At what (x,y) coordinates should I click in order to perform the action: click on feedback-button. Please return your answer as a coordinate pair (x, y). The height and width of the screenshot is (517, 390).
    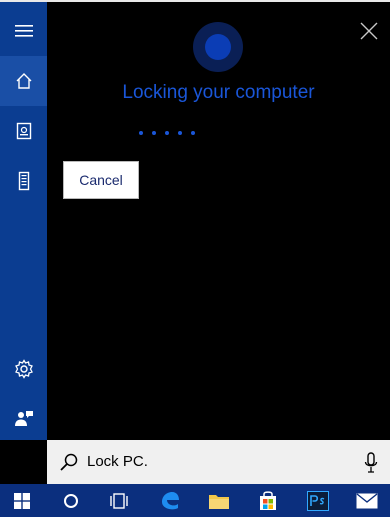
    Looking at the image, I should click on (23, 419).